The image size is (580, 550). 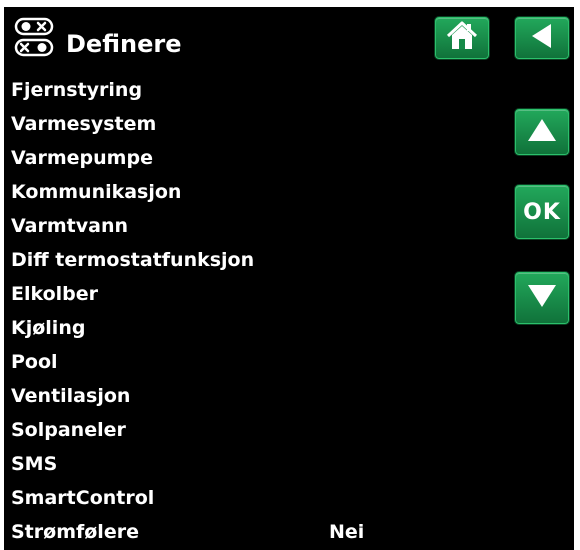 What do you see at coordinates (84, 124) in the screenshot?
I see `menu-item-label: Varmesystem` at bounding box center [84, 124].